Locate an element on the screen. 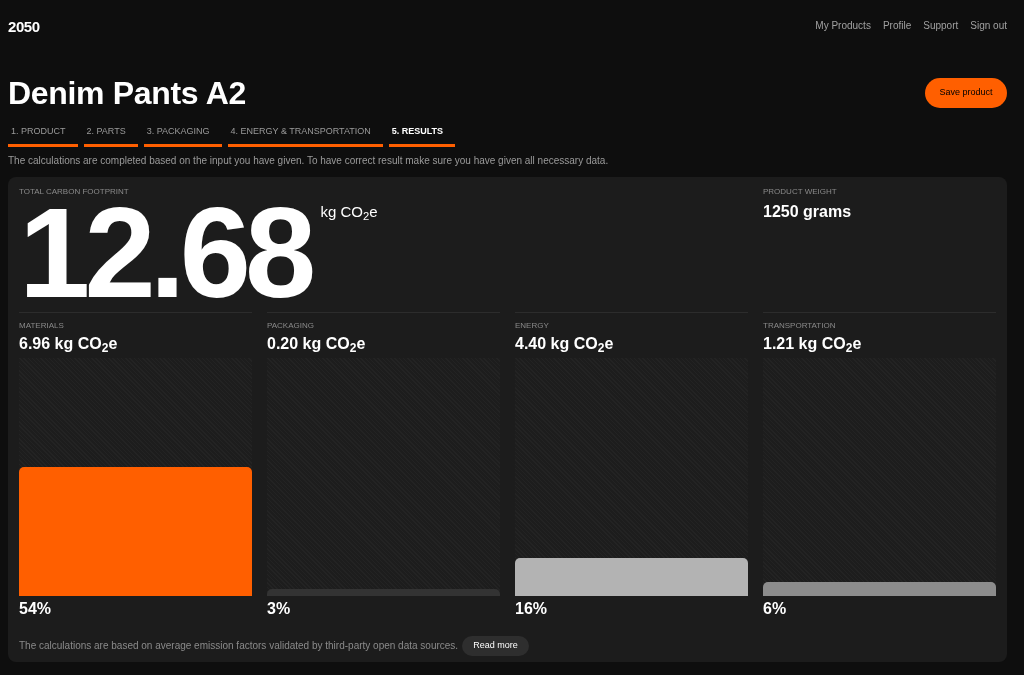 Image resolution: width=1024 pixels, height=675 pixels. category-label: PACKAGING is located at coordinates (291, 325).